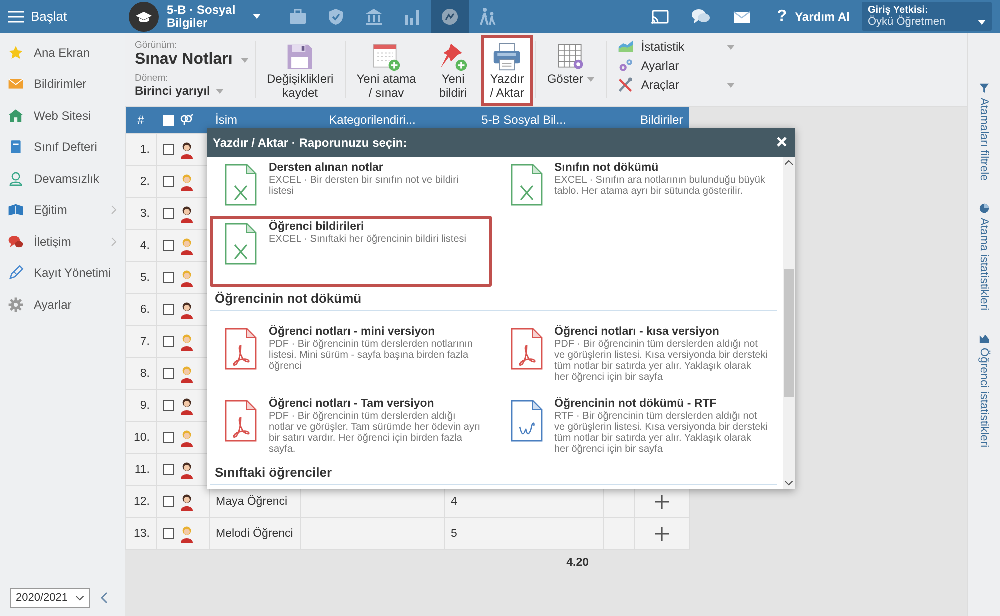  I want to click on walking-people-icon, so click(488, 16).